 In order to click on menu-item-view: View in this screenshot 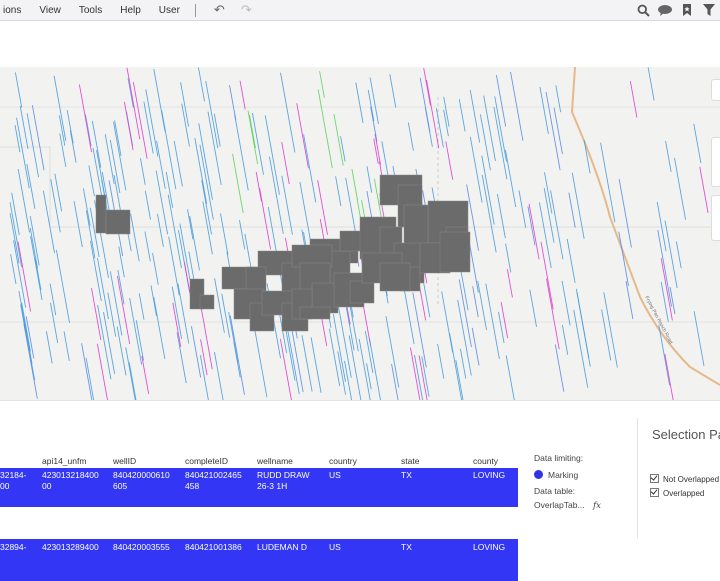, I will do `click(50, 10)`.